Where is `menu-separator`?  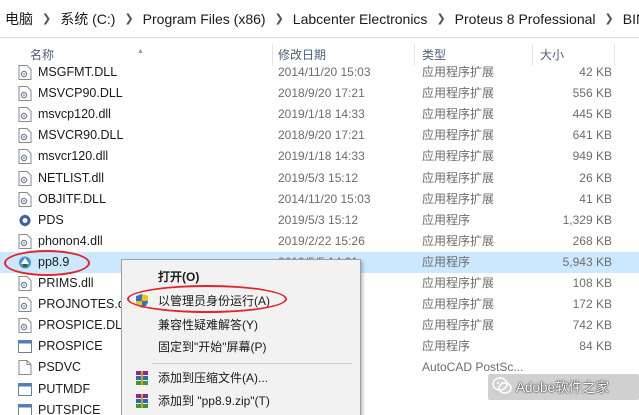 menu-separator is located at coordinates (252, 363).